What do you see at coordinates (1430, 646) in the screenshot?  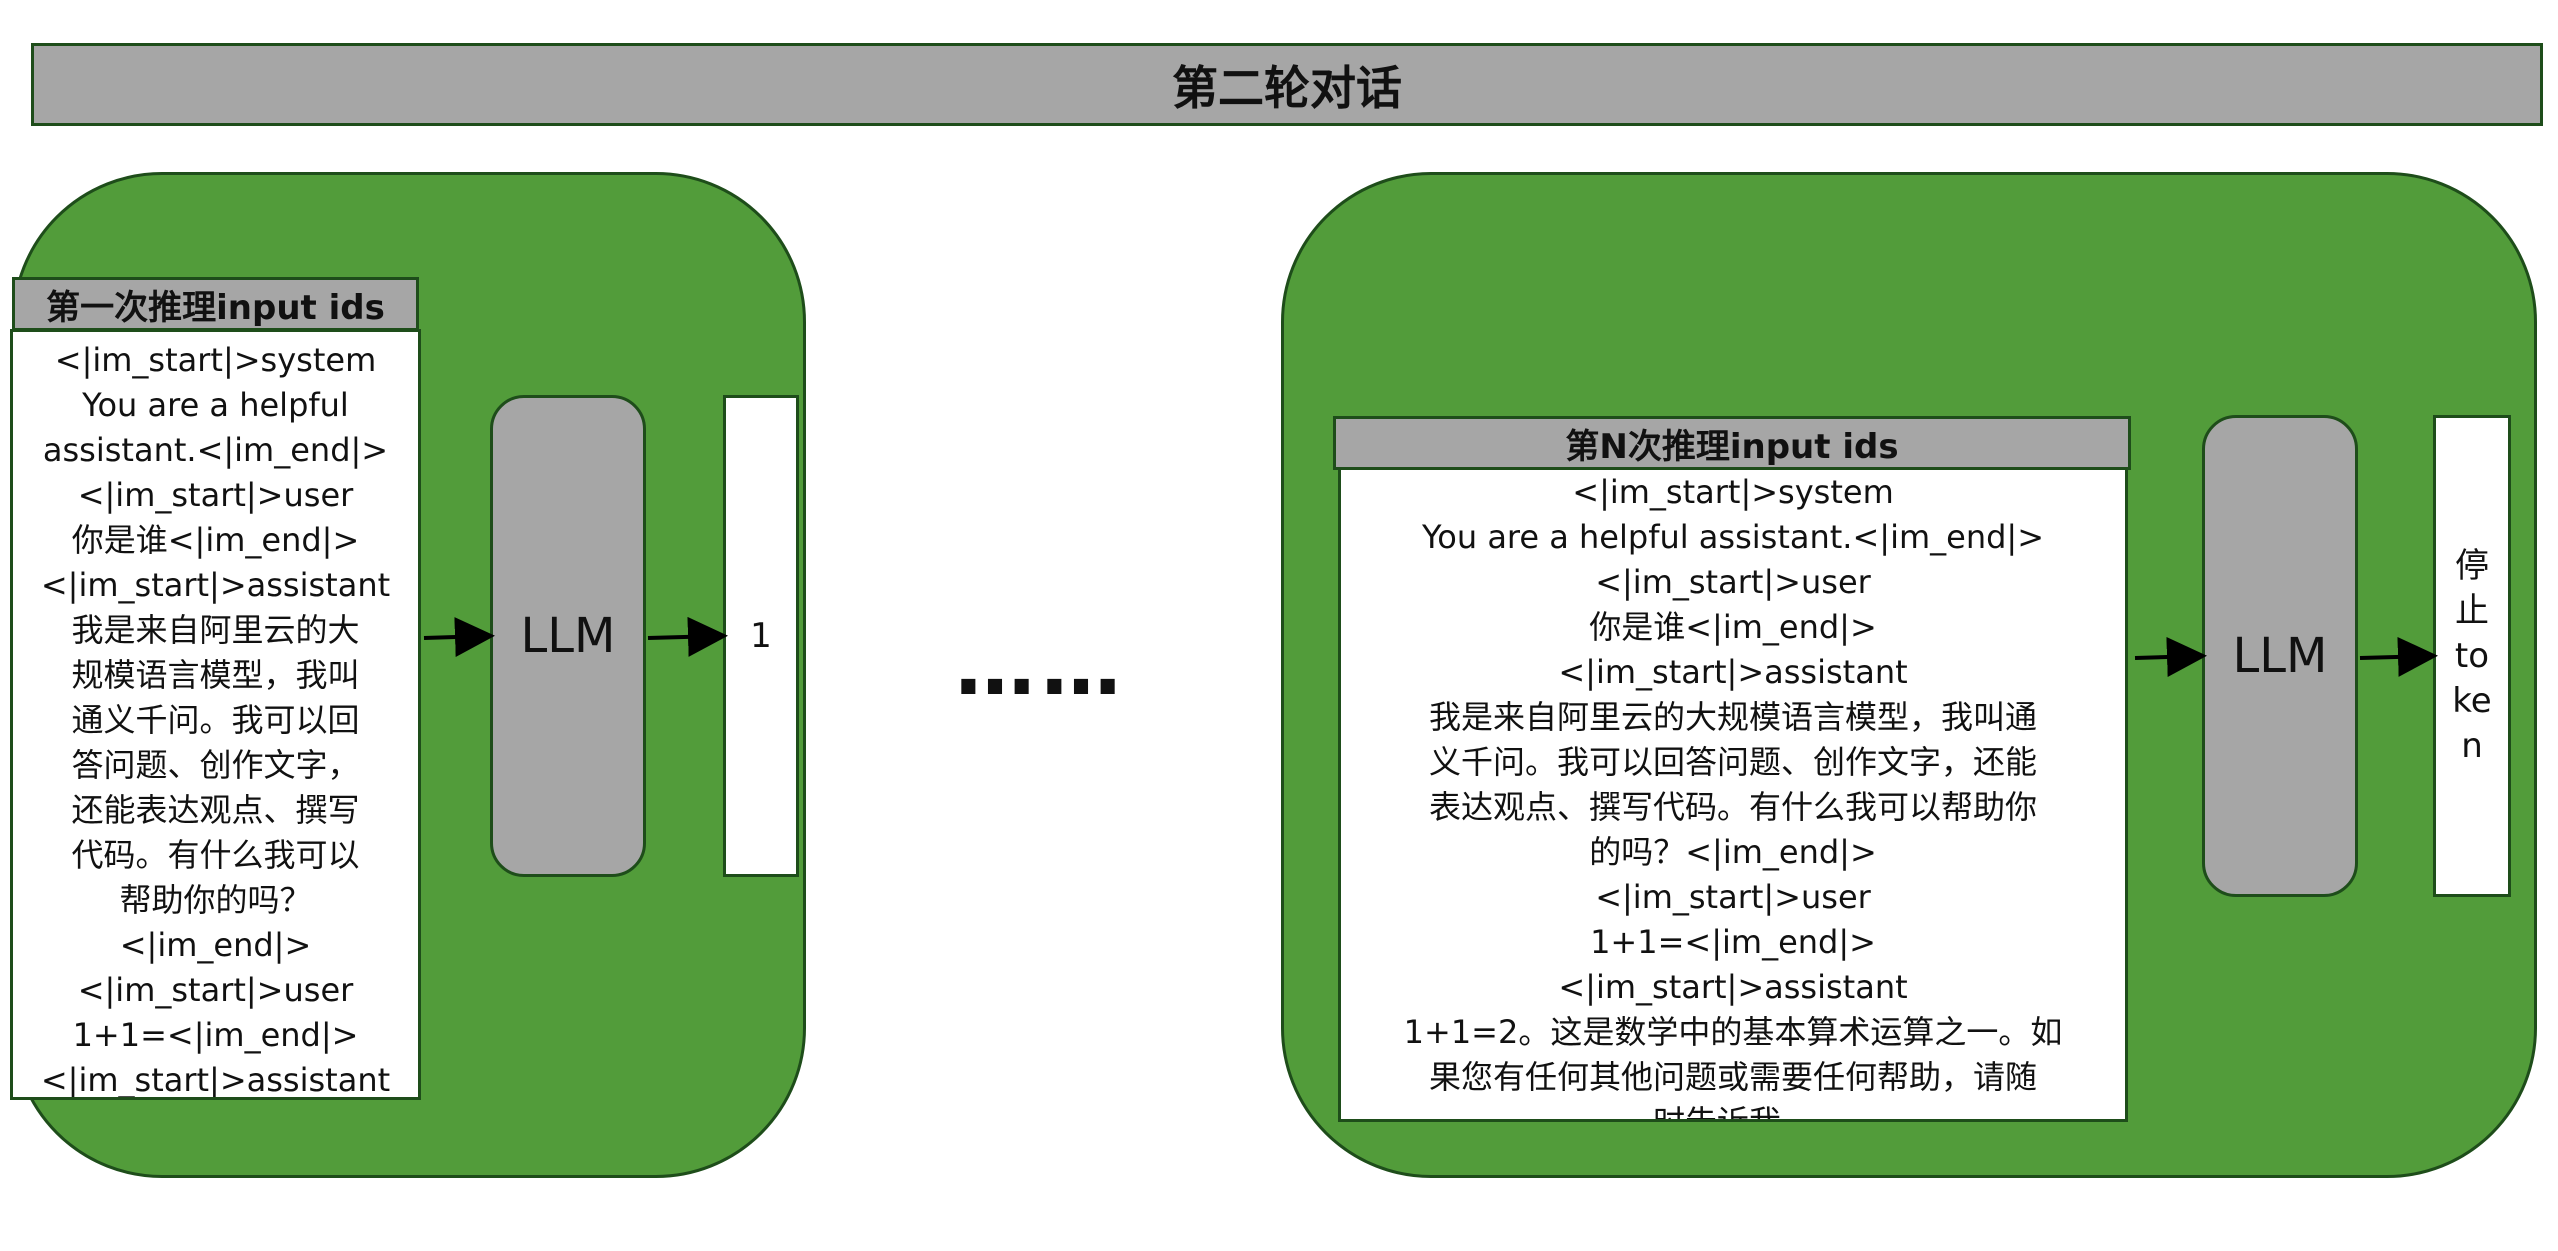 I see `arrows-layer` at bounding box center [1430, 646].